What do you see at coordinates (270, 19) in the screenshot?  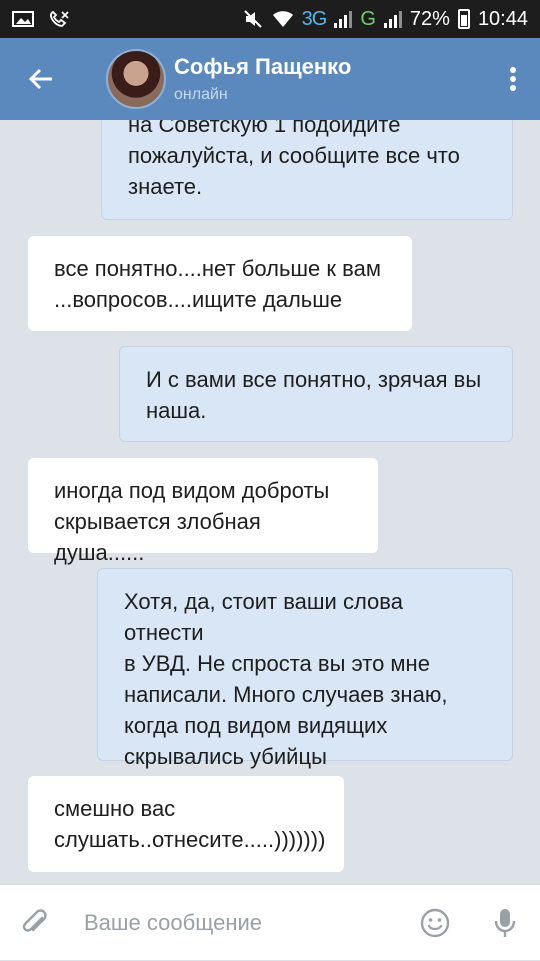 I see `status-bar: 3G G 72% 10:44` at bounding box center [270, 19].